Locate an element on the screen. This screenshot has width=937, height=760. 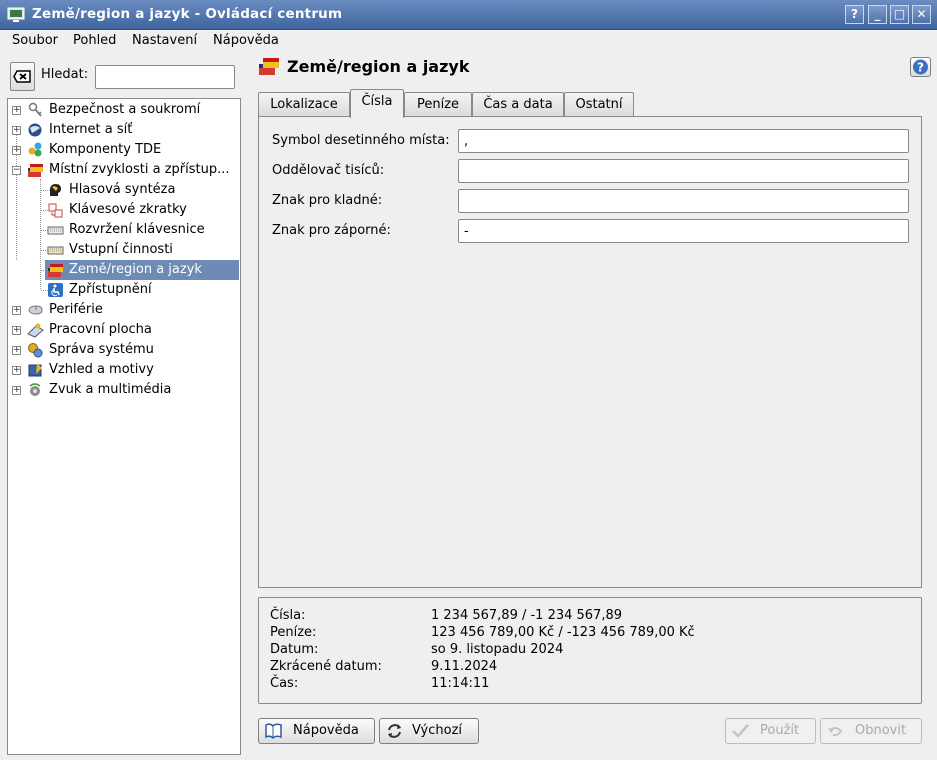
thousands-separator-input is located at coordinates (683, 171).